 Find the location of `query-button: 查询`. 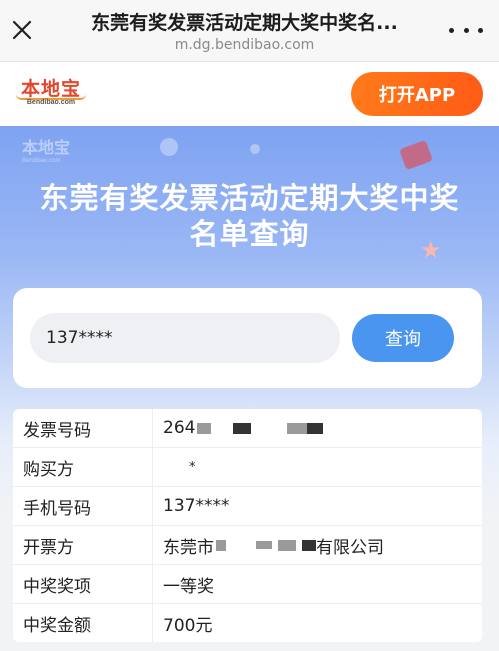

query-button: 查询 is located at coordinates (403, 338).